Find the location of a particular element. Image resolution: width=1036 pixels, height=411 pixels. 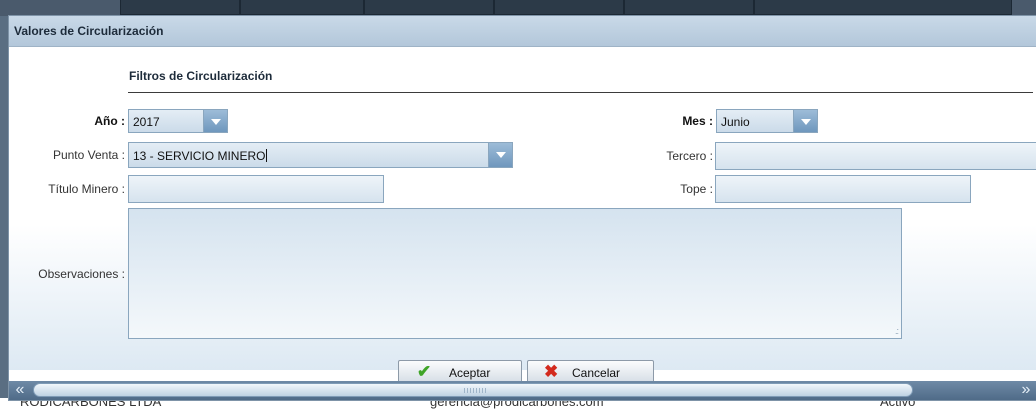

tope-input is located at coordinates (843, 189).